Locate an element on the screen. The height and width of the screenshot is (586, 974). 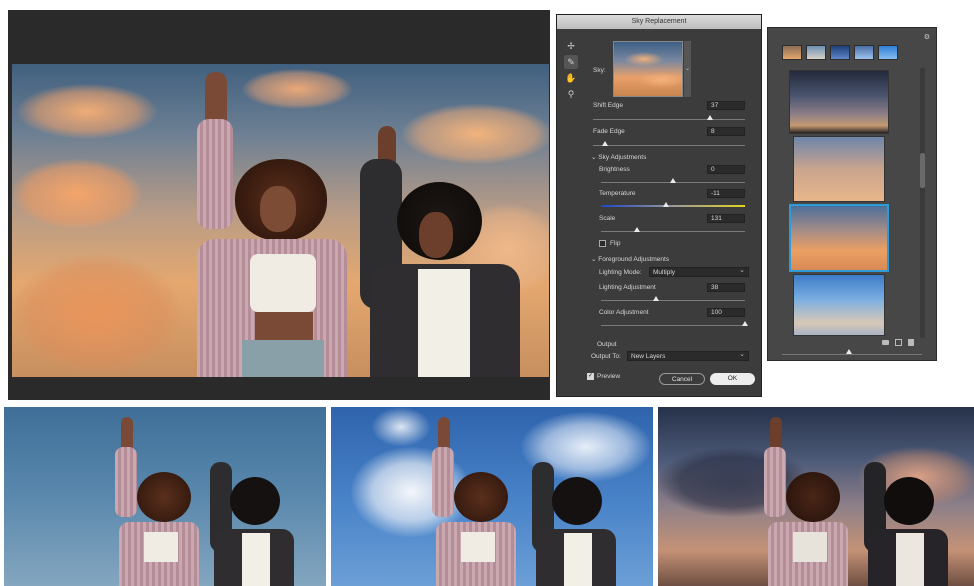
lighting-mode-value: Multiply is located at coordinates (664, 272).